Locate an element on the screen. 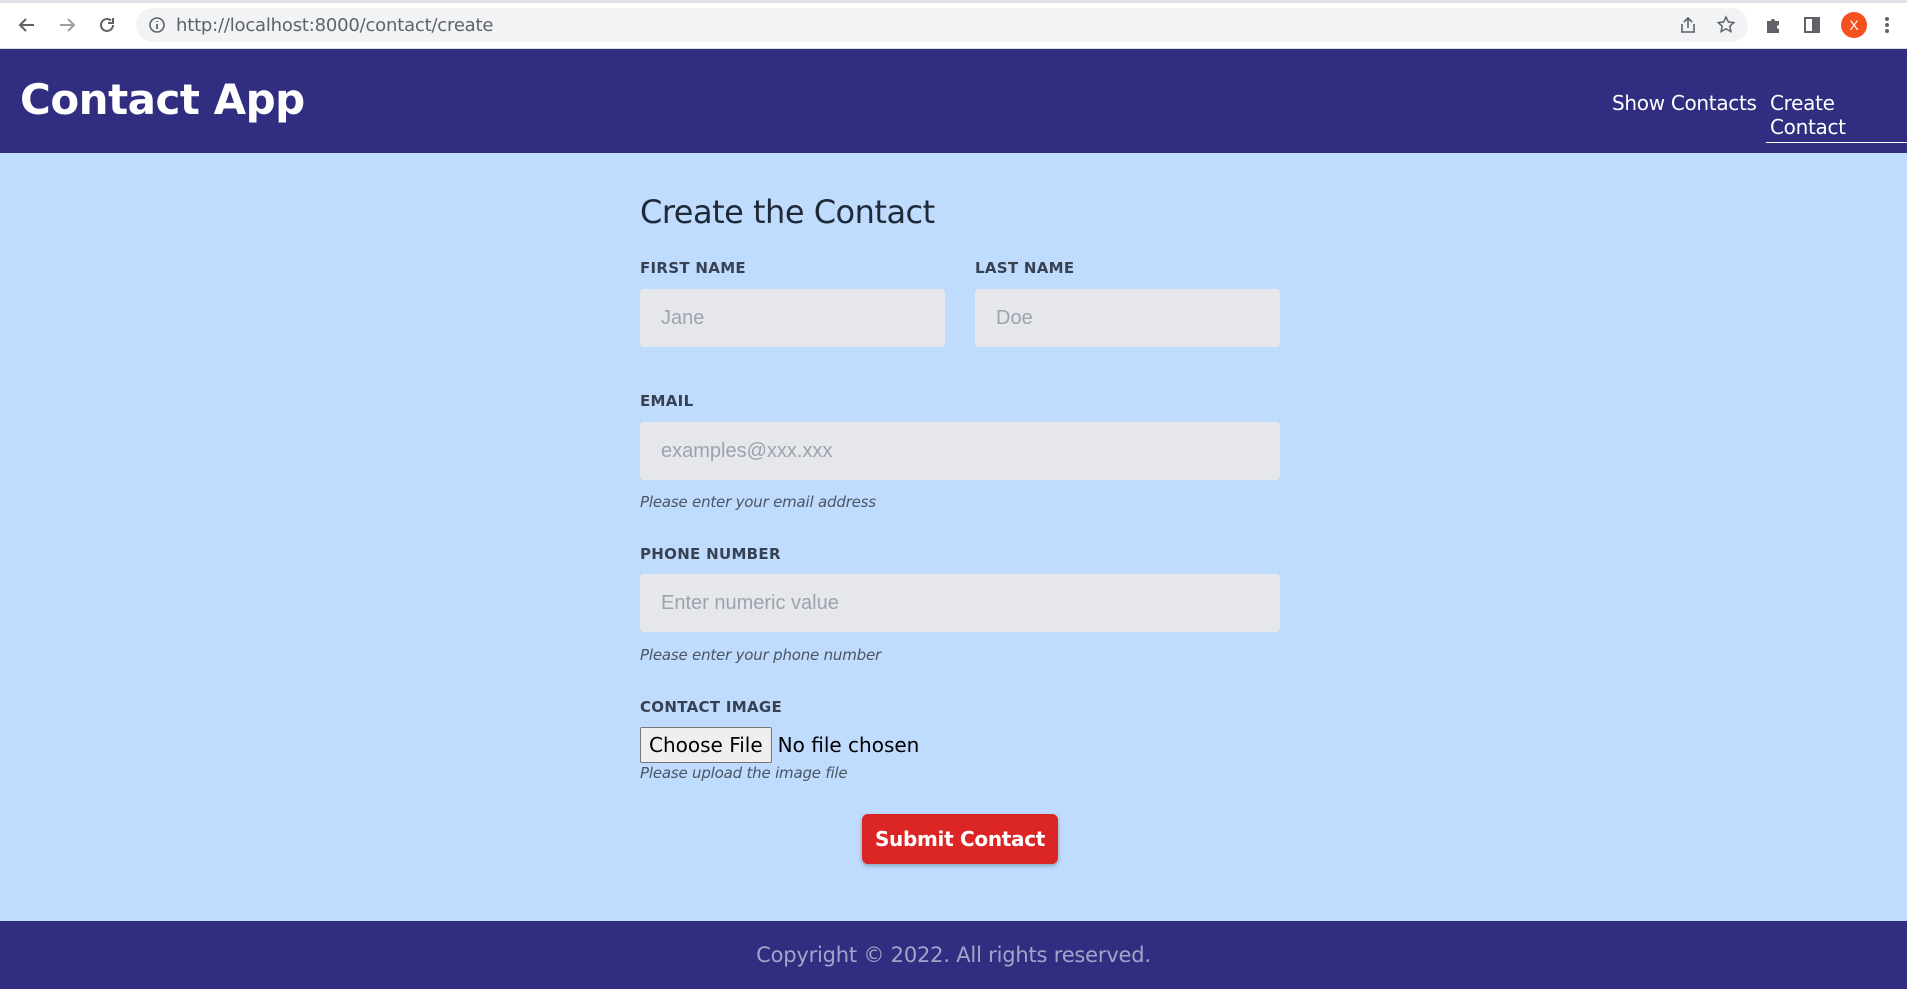 The image size is (1907, 989). browser-menu-button is located at coordinates (1887, 25).